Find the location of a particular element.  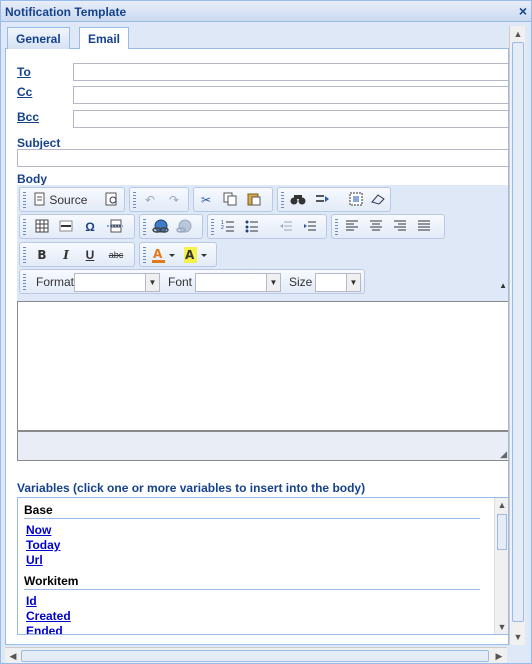

bulleted-list-icon is located at coordinates (252, 227).